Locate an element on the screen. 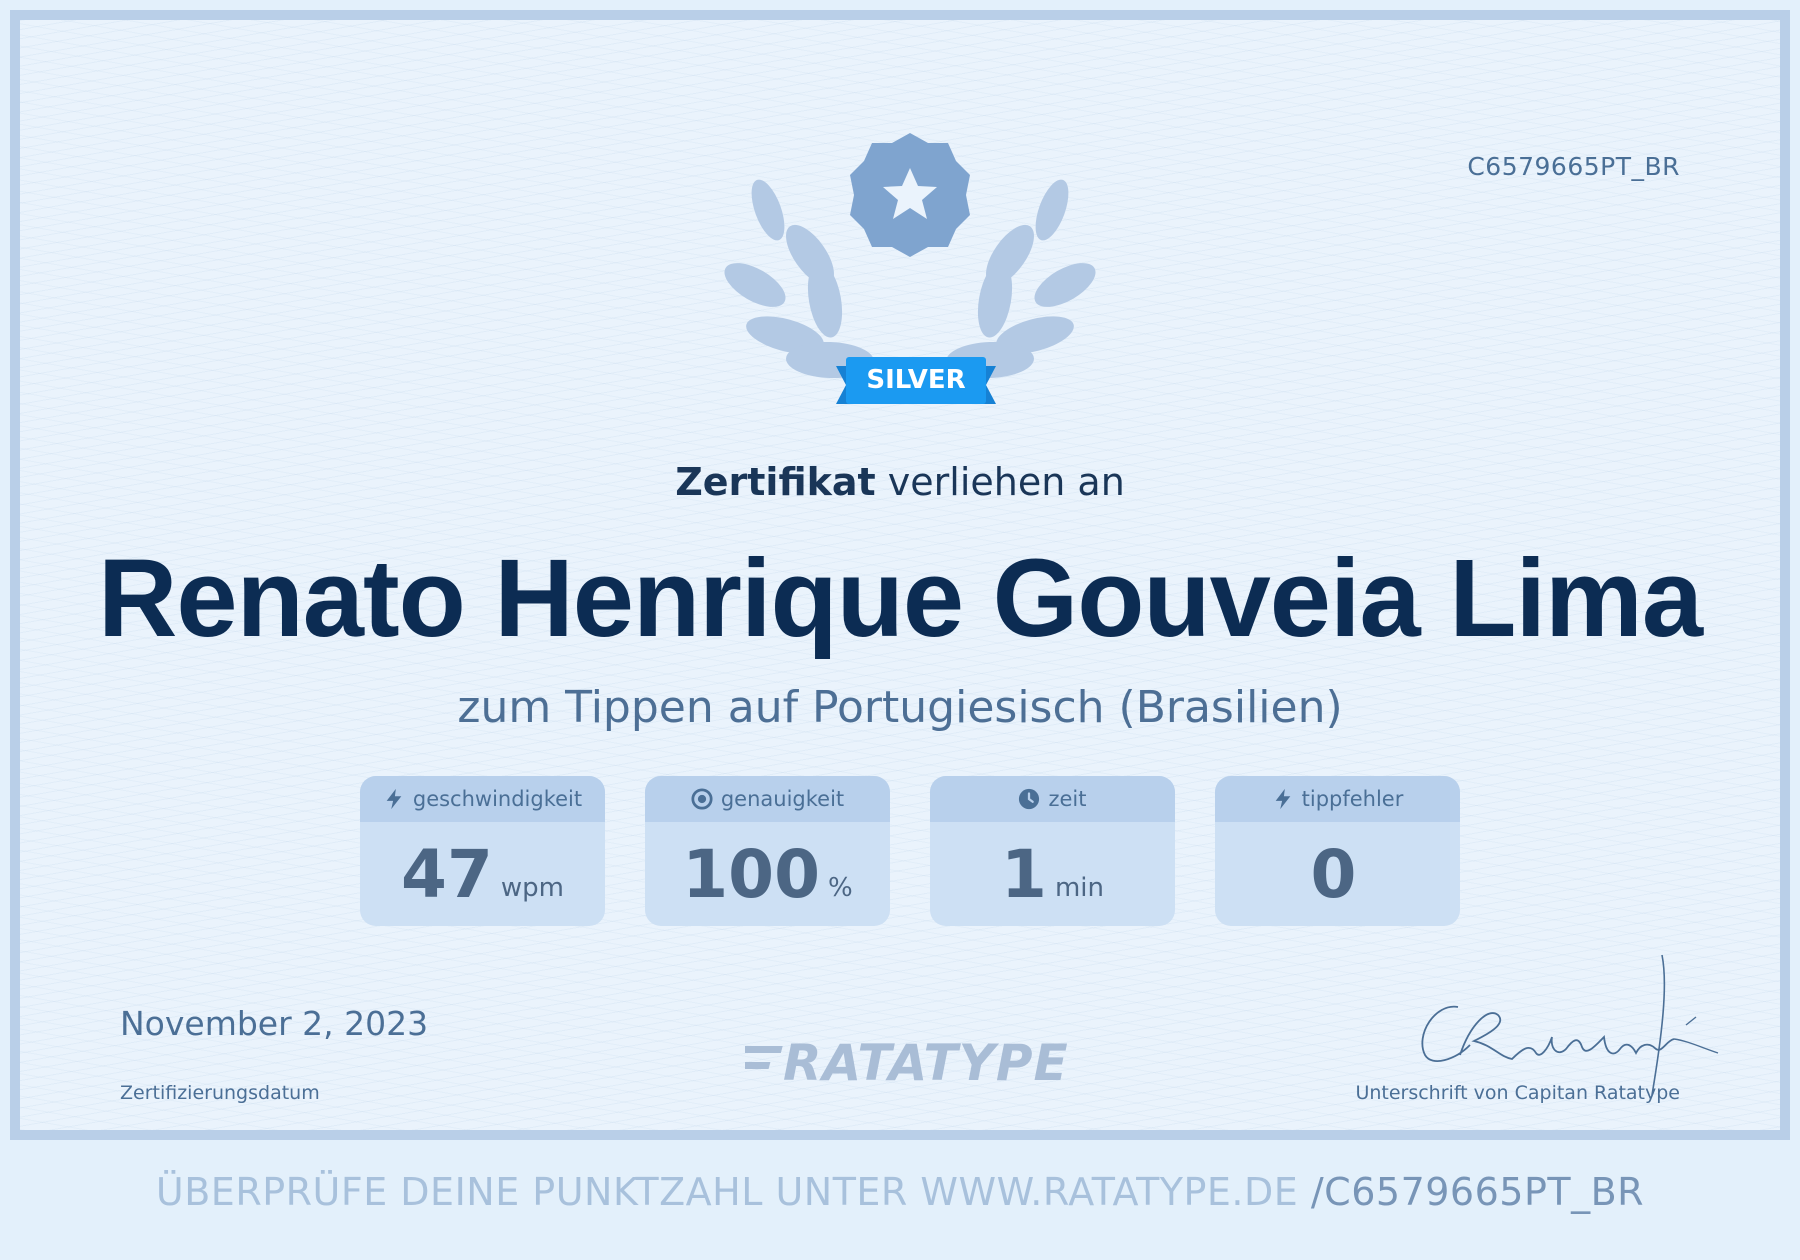 The width and height of the screenshot is (1800, 1260). certificate-subtitle: zum Tippen auf Portugiesisch (Brasilien) is located at coordinates (900, 707).